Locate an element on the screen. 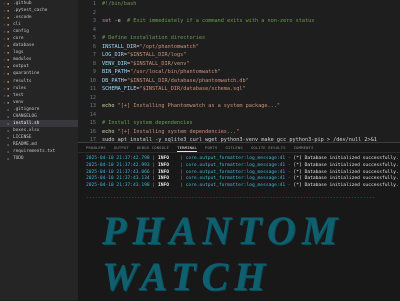  code-token: "$INSTALL_DIR/venv" is located at coordinates (160, 63).